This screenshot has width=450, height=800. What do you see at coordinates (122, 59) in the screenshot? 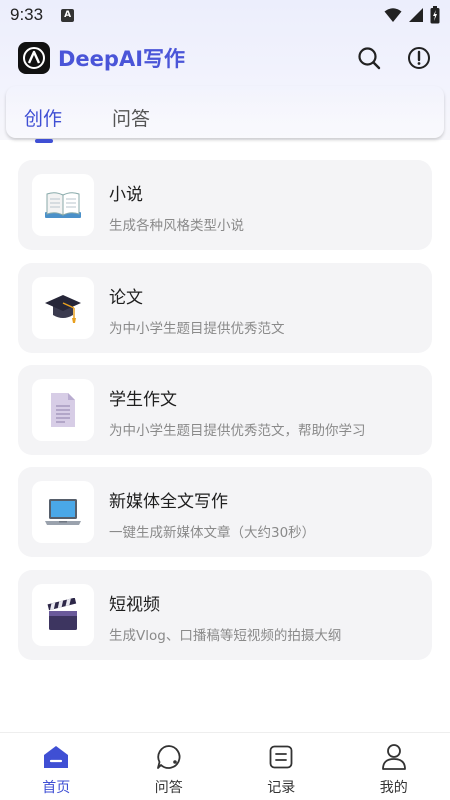
I see `app-title: DeepAI写作` at bounding box center [122, 59].